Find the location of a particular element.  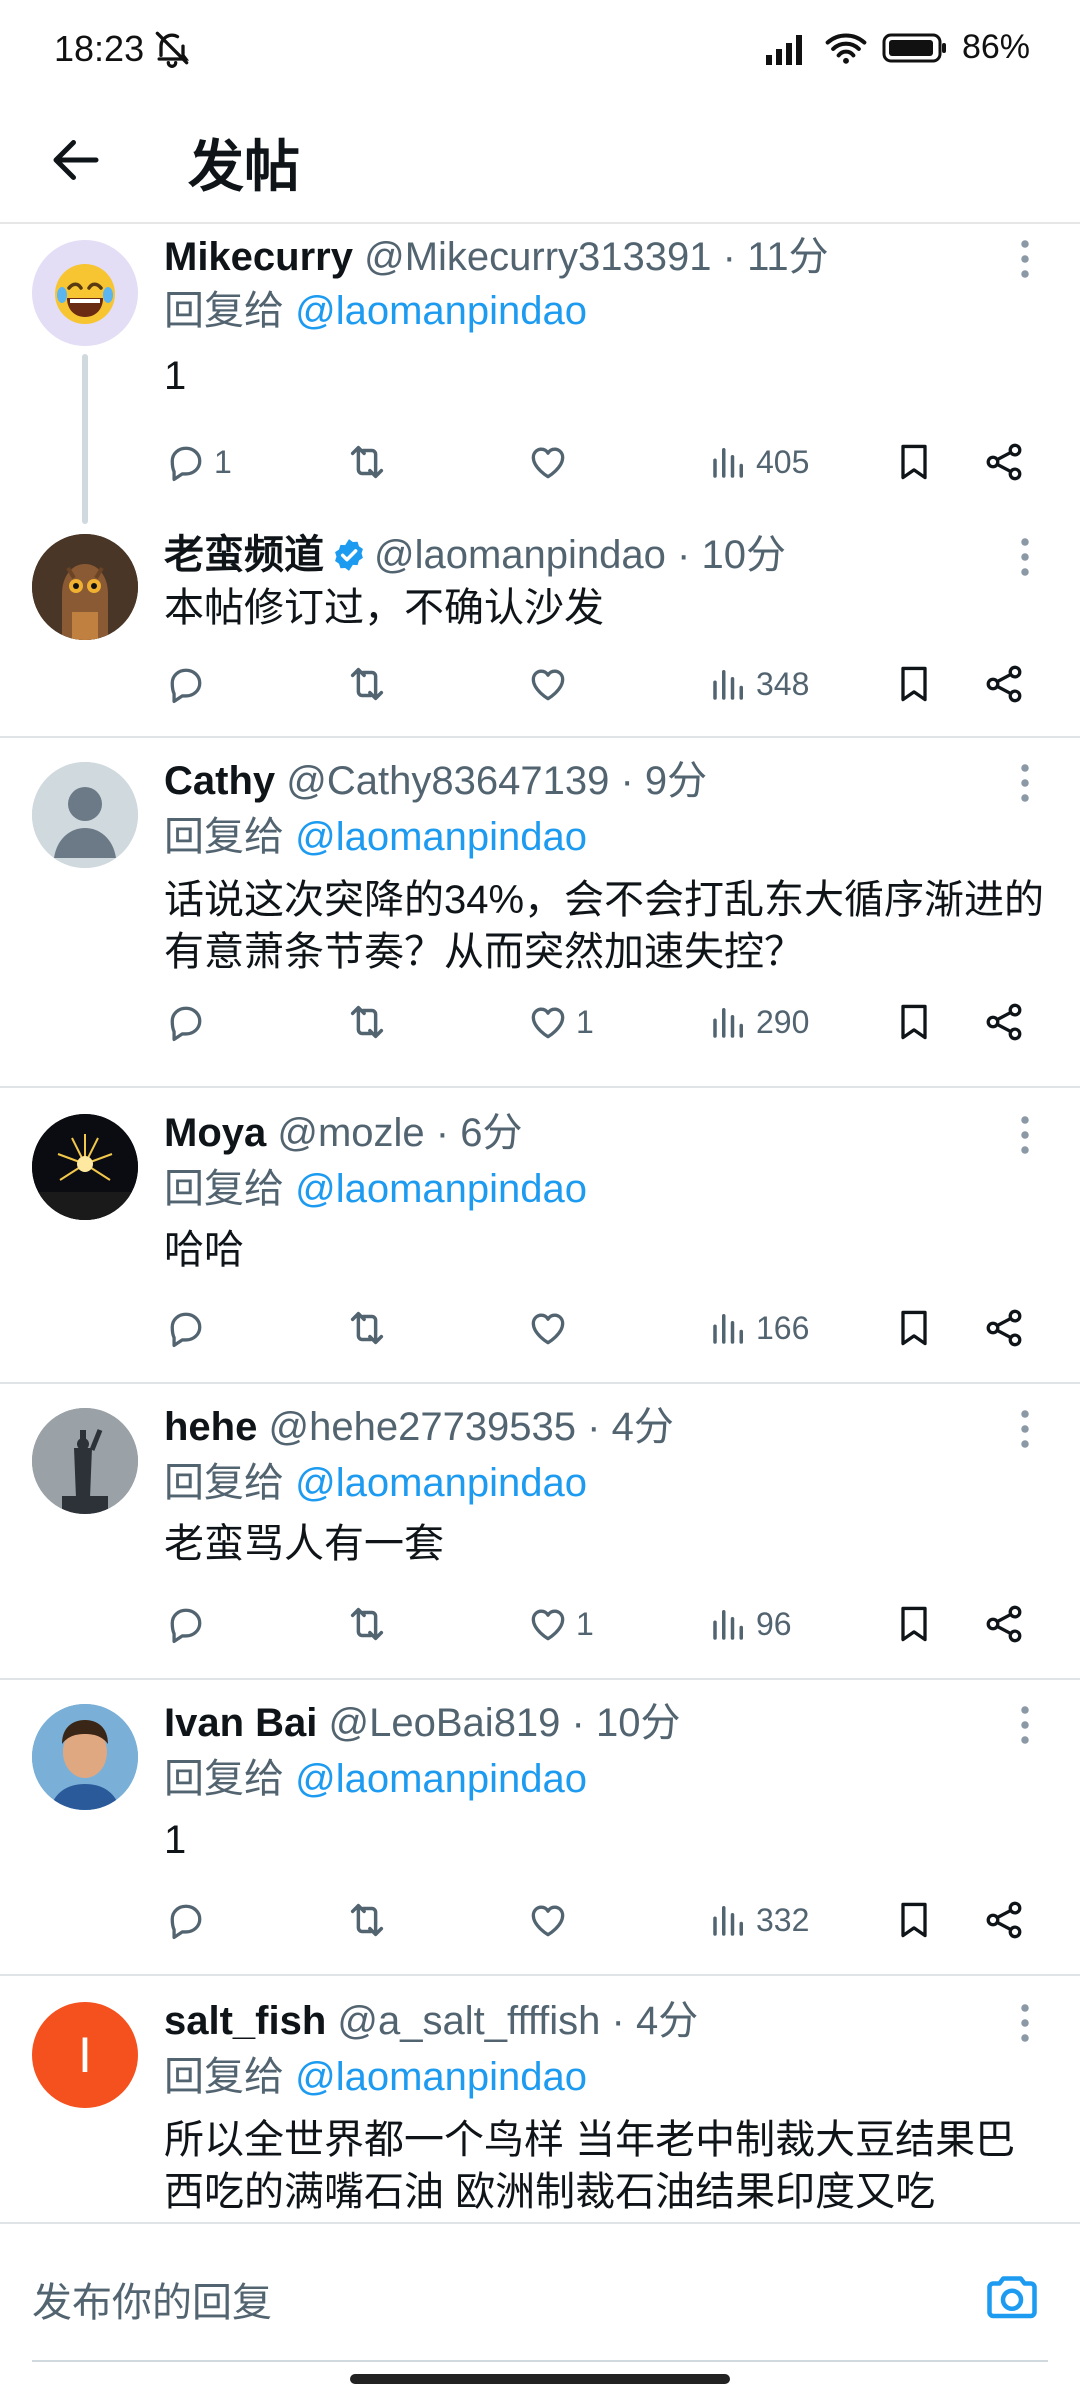

reply-button: 1 is located at coordinates (198, 462).